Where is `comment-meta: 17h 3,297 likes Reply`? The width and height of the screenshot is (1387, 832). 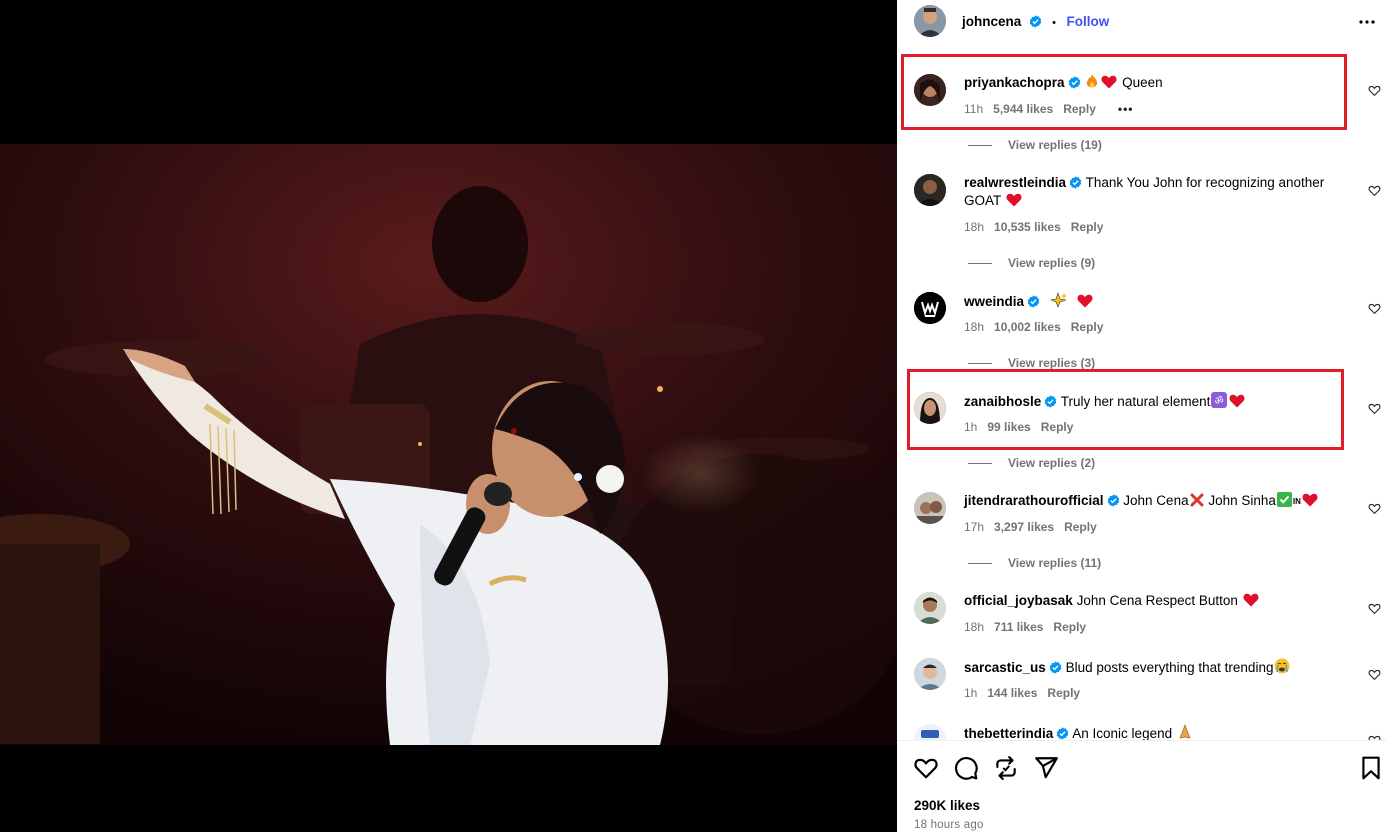
comment-meta: 17h 3,297 likes Reply is located at coordinates (1035, 527).